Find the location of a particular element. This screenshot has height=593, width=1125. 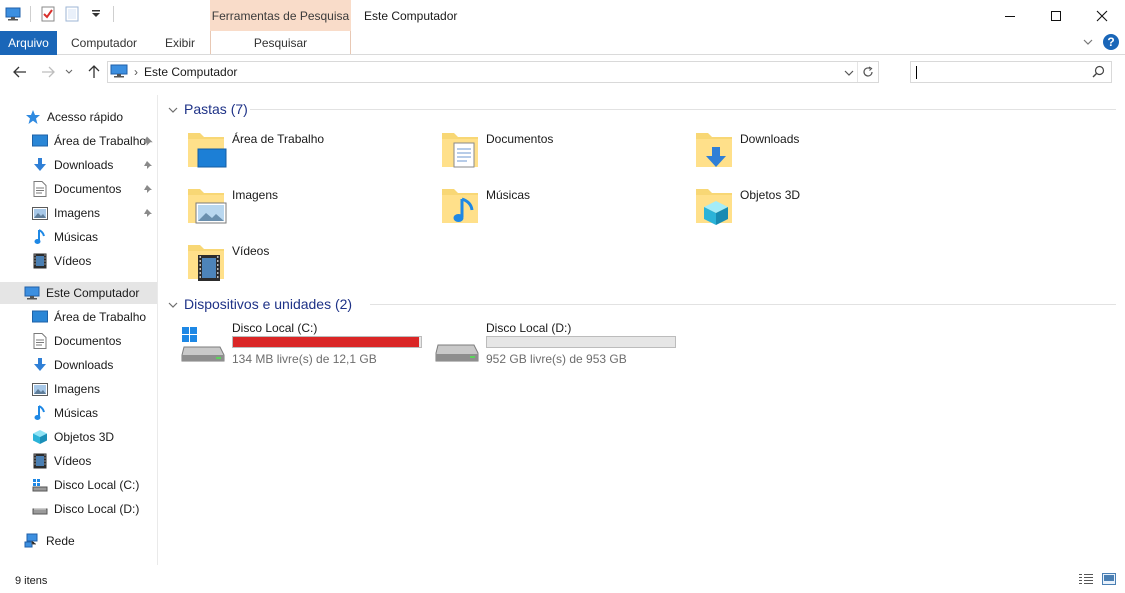

group-title: Pastas (7) is located at coordinates (216, 109).